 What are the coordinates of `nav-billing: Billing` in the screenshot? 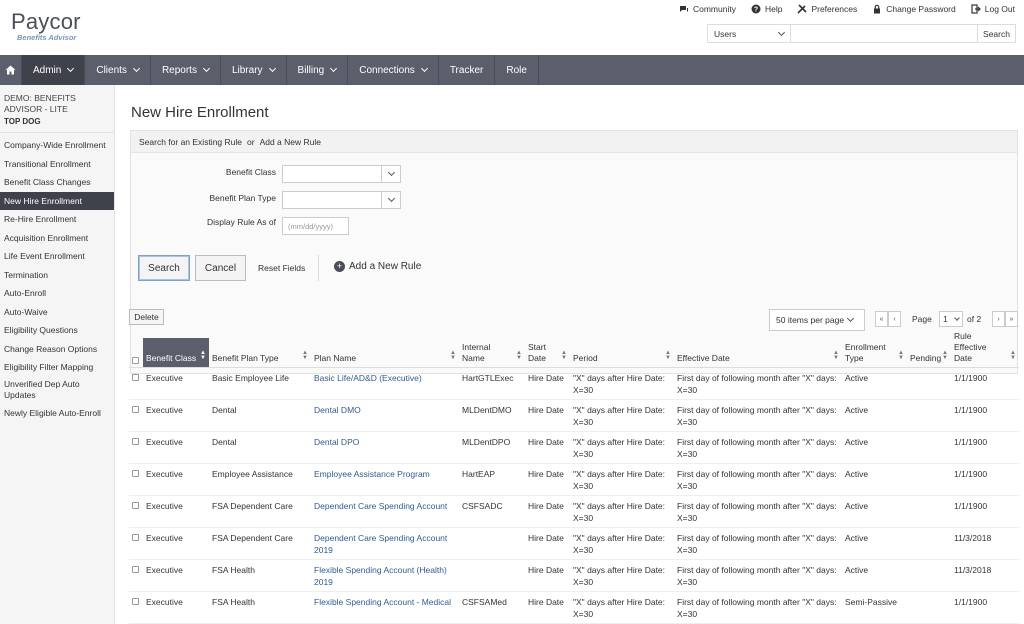 It's located at (318, 70).